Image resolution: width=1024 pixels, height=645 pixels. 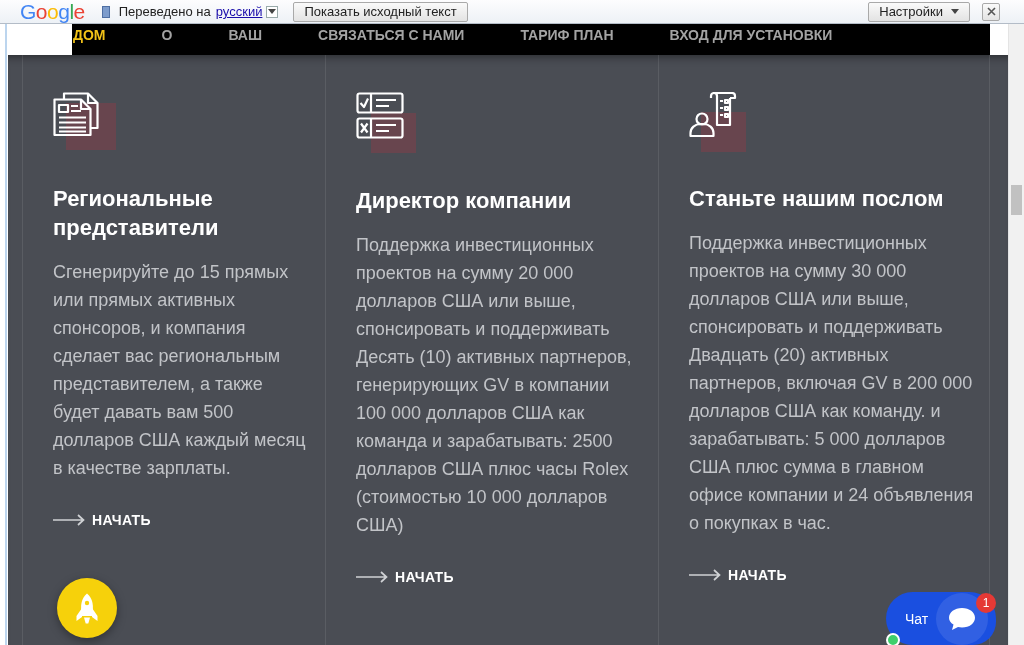 What do you see at coordinates (567, 35) in the screenshot?
I see `nav-link: ТАРИФ ПЛАН` at bounding box center [567, 35].